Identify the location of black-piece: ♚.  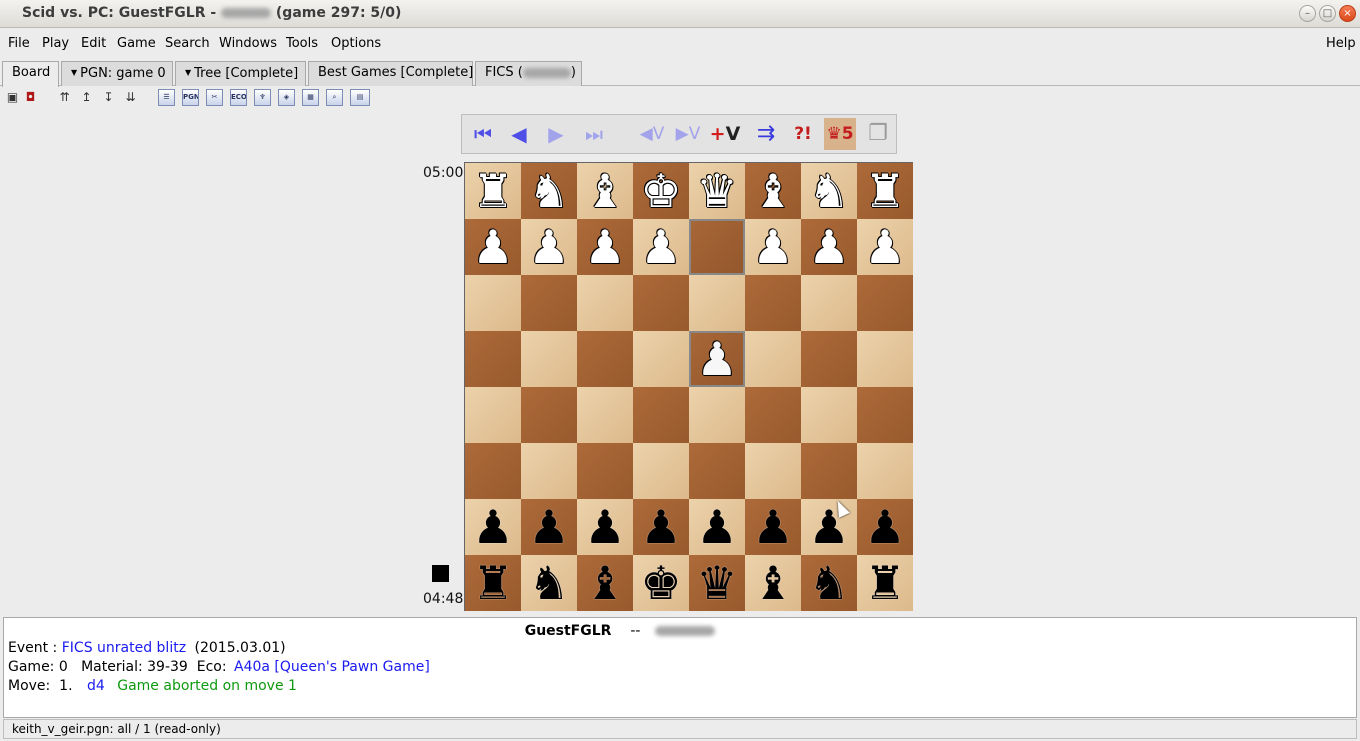
(660, 583).